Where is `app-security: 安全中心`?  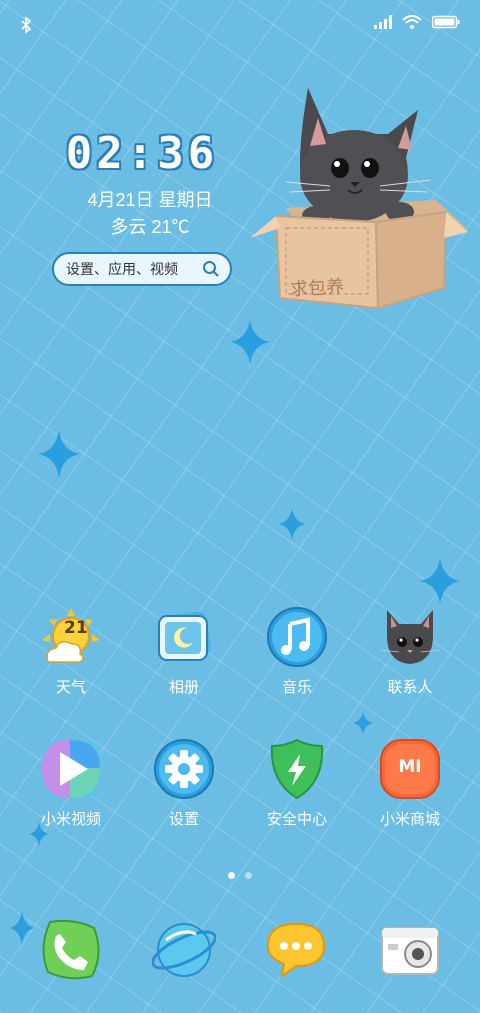
app-security: 安全中心 is located at coordinates (297, 783).